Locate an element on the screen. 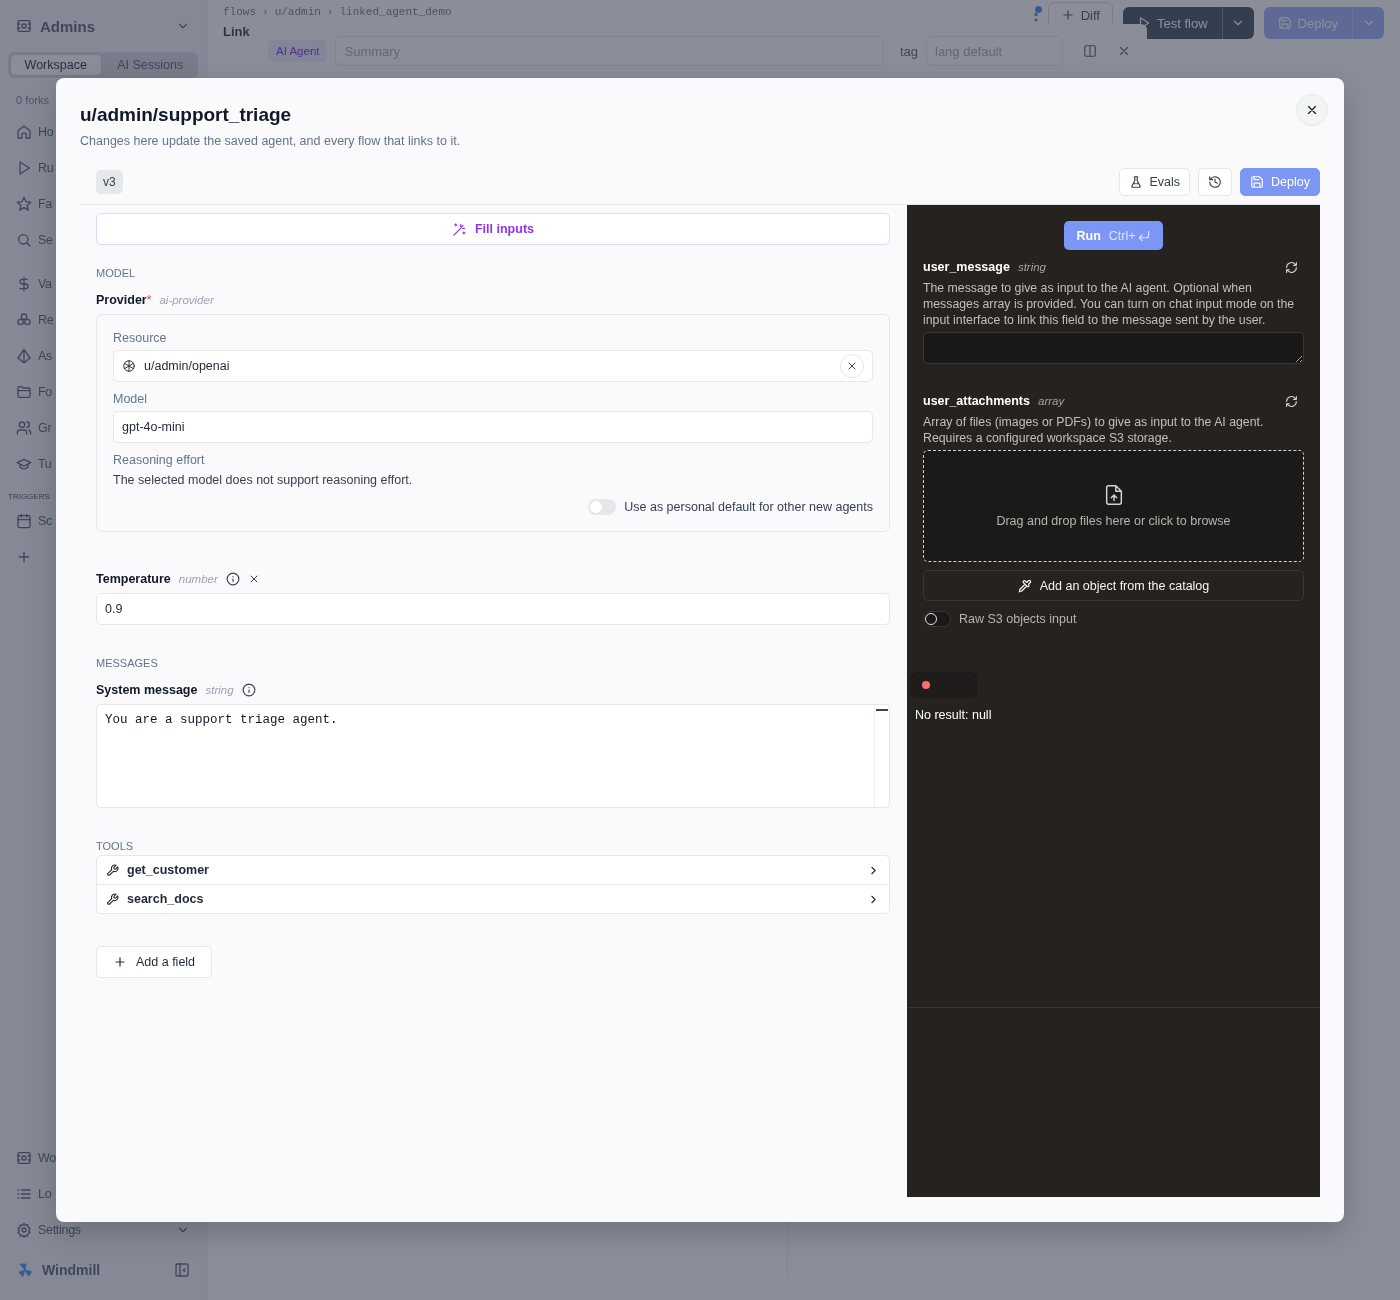  dialog-title: u/admin/support_triage is located at coordinates (186, 115).